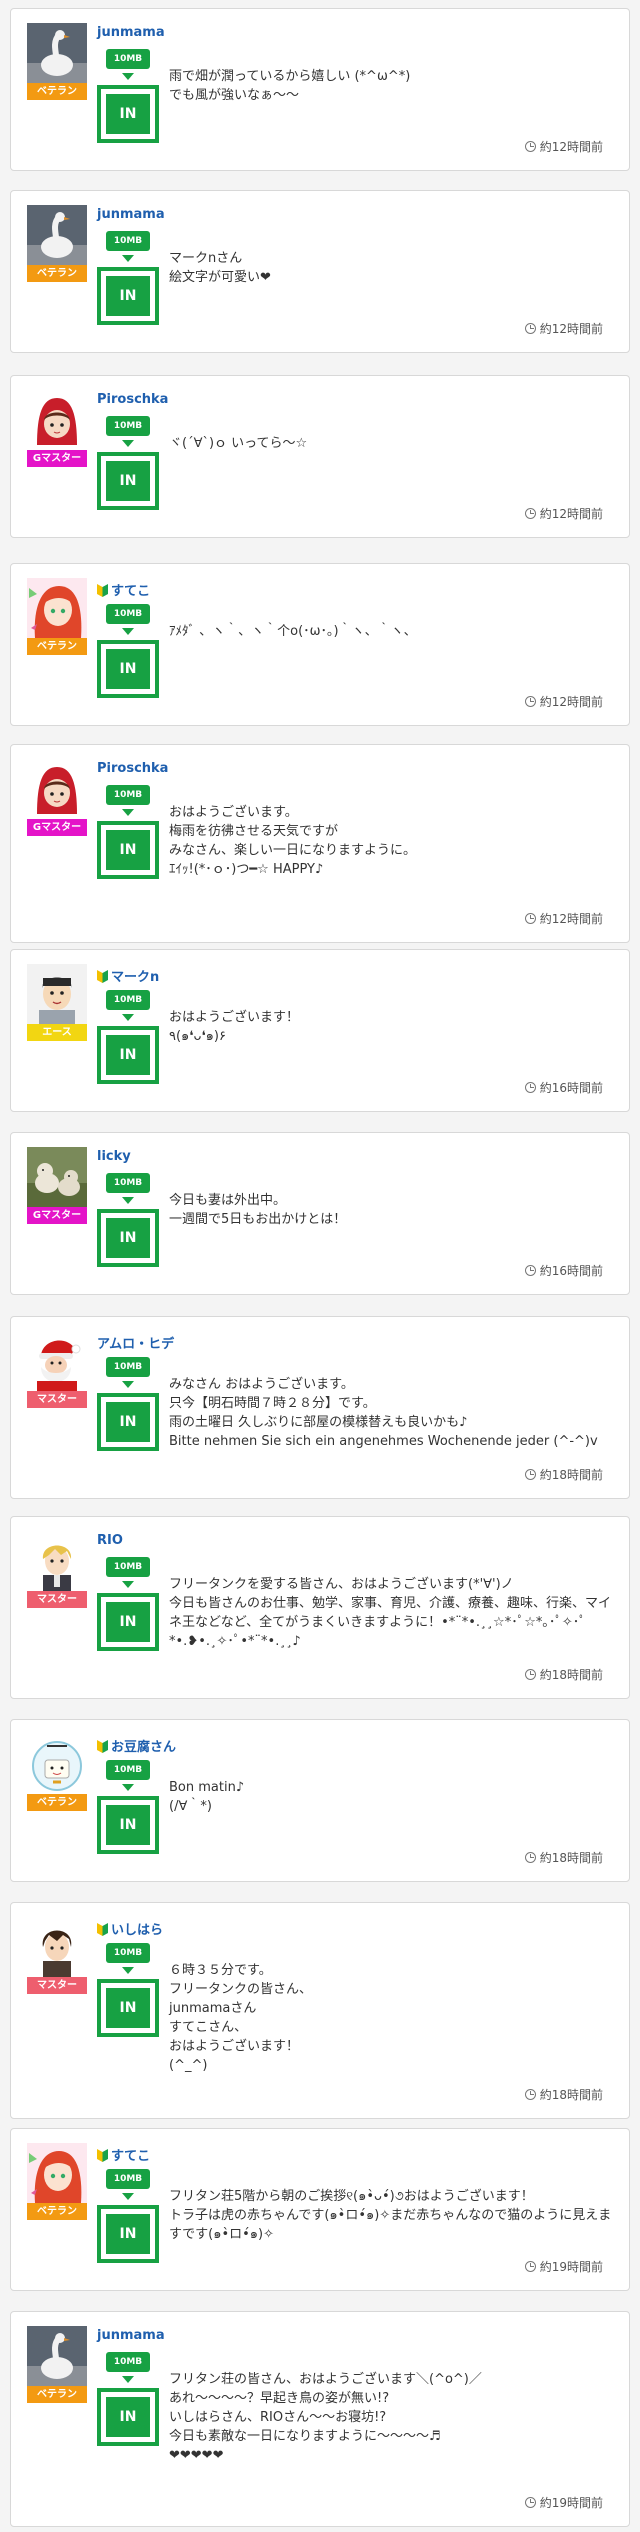 The width and height of the screenshot is (640, 2532). I want to click on username-link: アムロ・ヒデ, so click(135, 1342).